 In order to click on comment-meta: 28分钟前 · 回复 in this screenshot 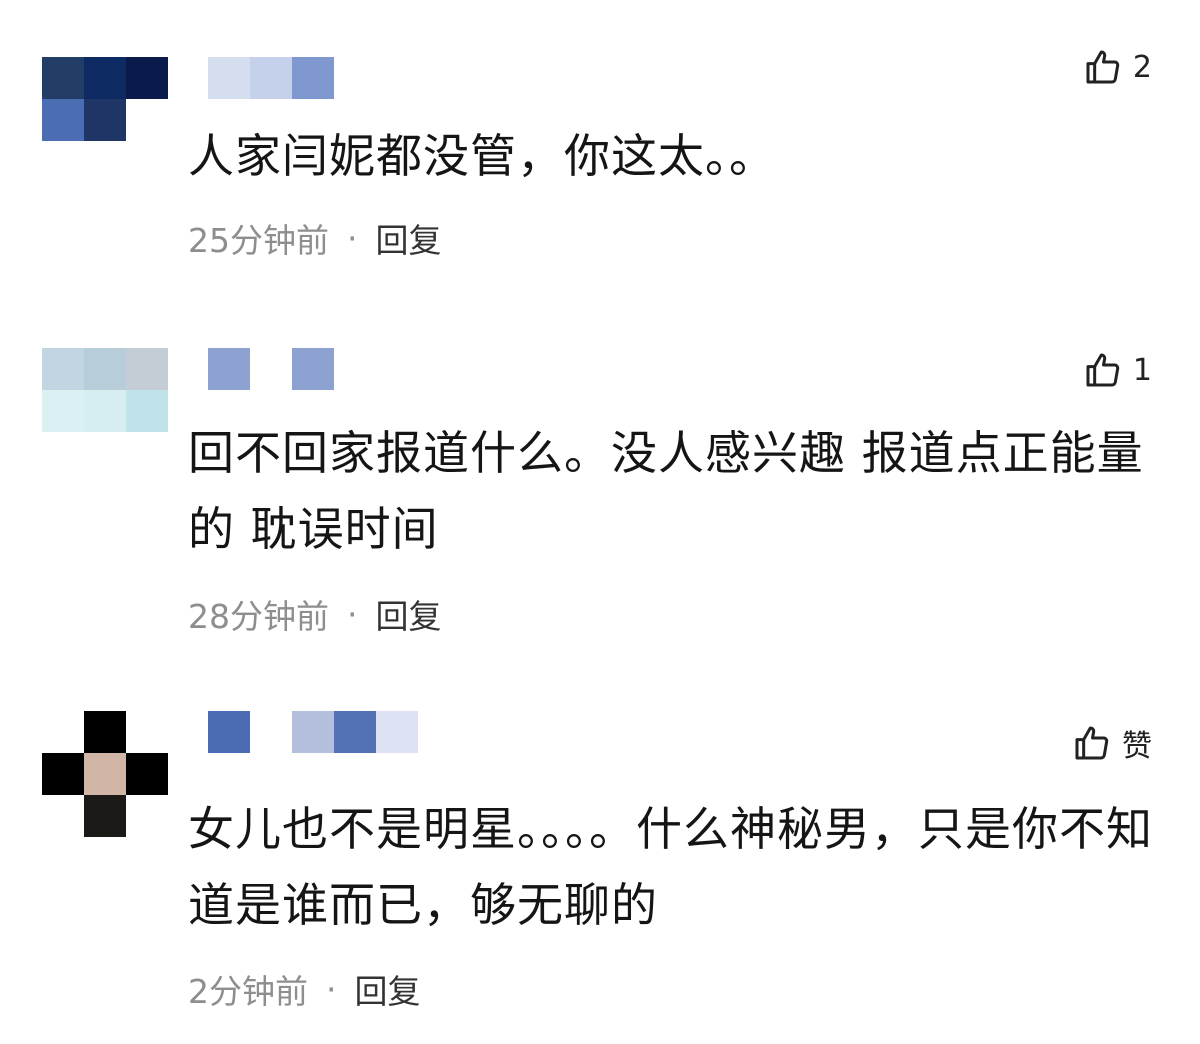, I will do `click(315, 614)`.